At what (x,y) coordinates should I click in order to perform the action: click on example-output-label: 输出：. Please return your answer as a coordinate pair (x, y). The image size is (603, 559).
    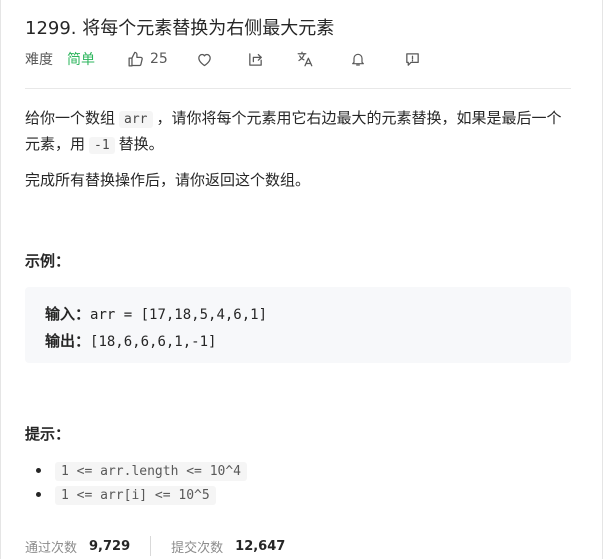
    Looking at the image, I should click on (68, 341).